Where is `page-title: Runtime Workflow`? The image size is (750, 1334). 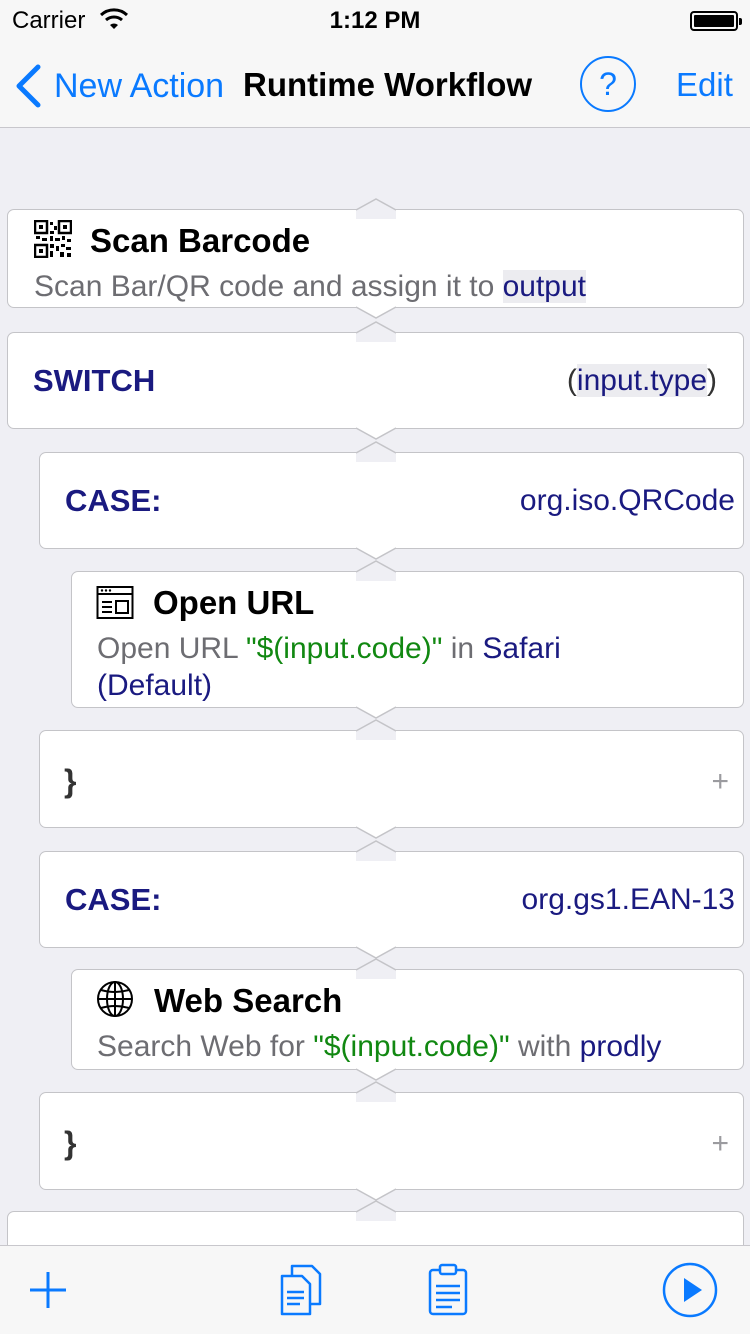 page-title: Runtime Workflow is located at coordinates (388, 84).